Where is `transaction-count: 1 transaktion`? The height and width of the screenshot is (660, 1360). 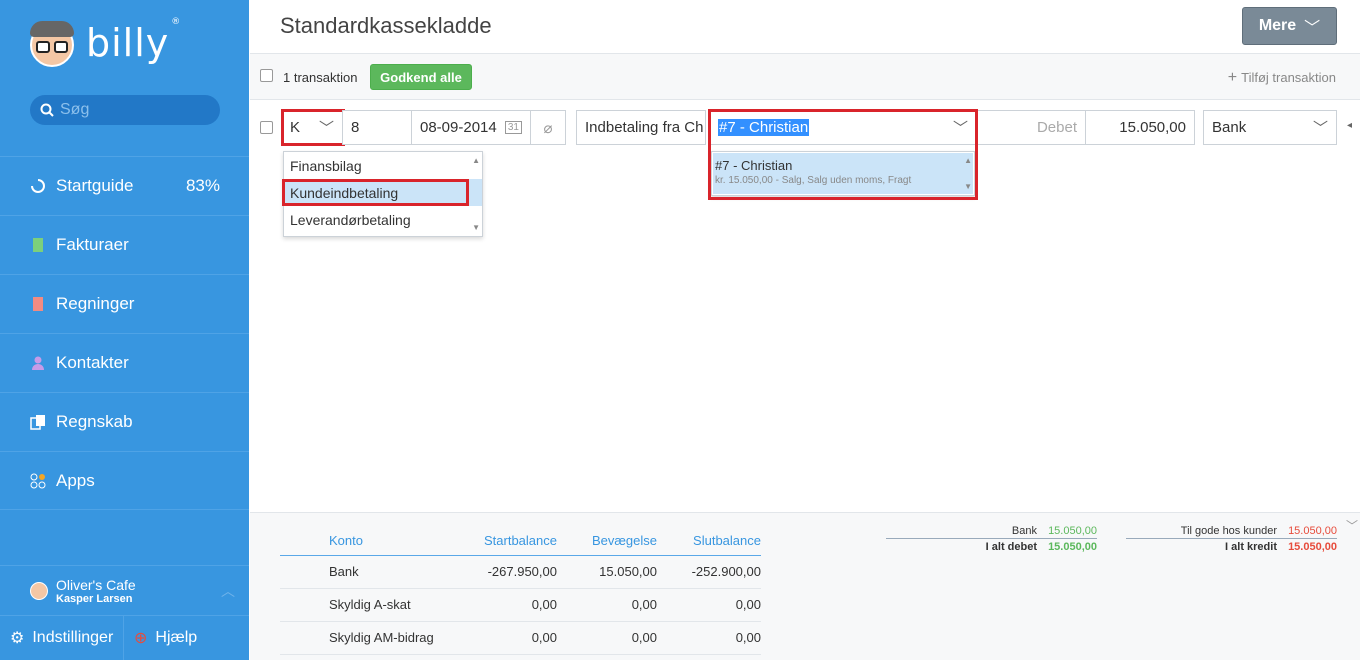
transaction-count: 1 transaktion is located at coordinates (320, 77).